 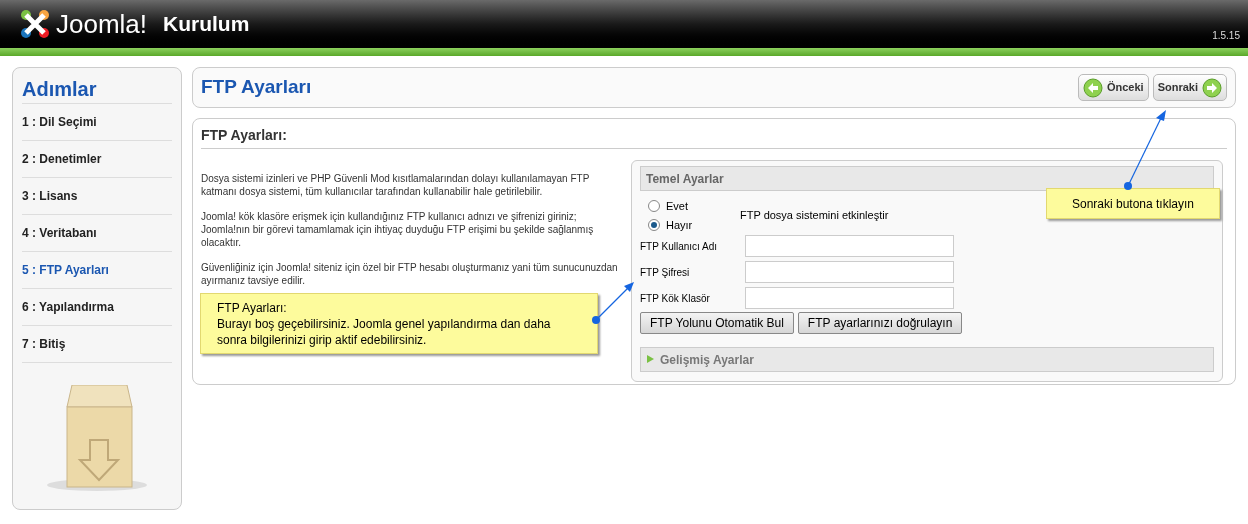 What do you see at coordinates (410, 274) in the screenshot?
I see `paragraph: Güvenliğiniz için Joomla! siteniz için özel bir FTP hesabı oluşturmanız yani tüm sunucunuzdan ayırmanız tavsiye edilir.` at bounding box center [410, 274].